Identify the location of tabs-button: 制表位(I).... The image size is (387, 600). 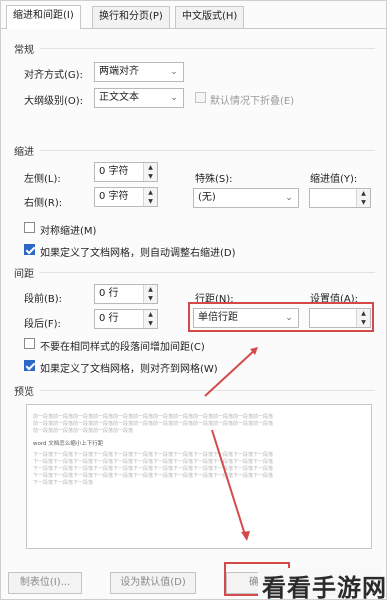
(45, 583).